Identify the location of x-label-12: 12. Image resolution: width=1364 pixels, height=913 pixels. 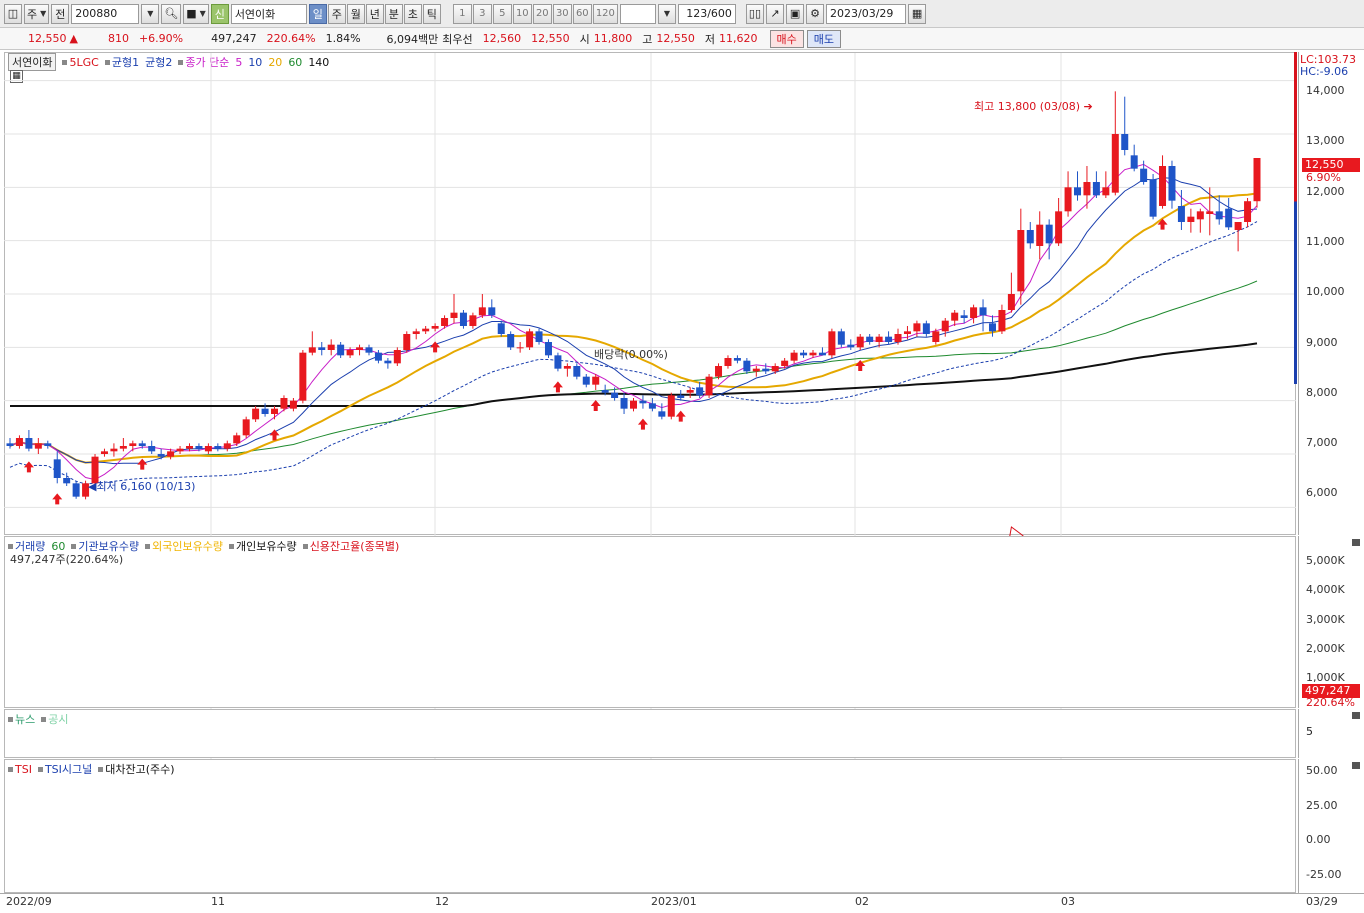
(442, 901).